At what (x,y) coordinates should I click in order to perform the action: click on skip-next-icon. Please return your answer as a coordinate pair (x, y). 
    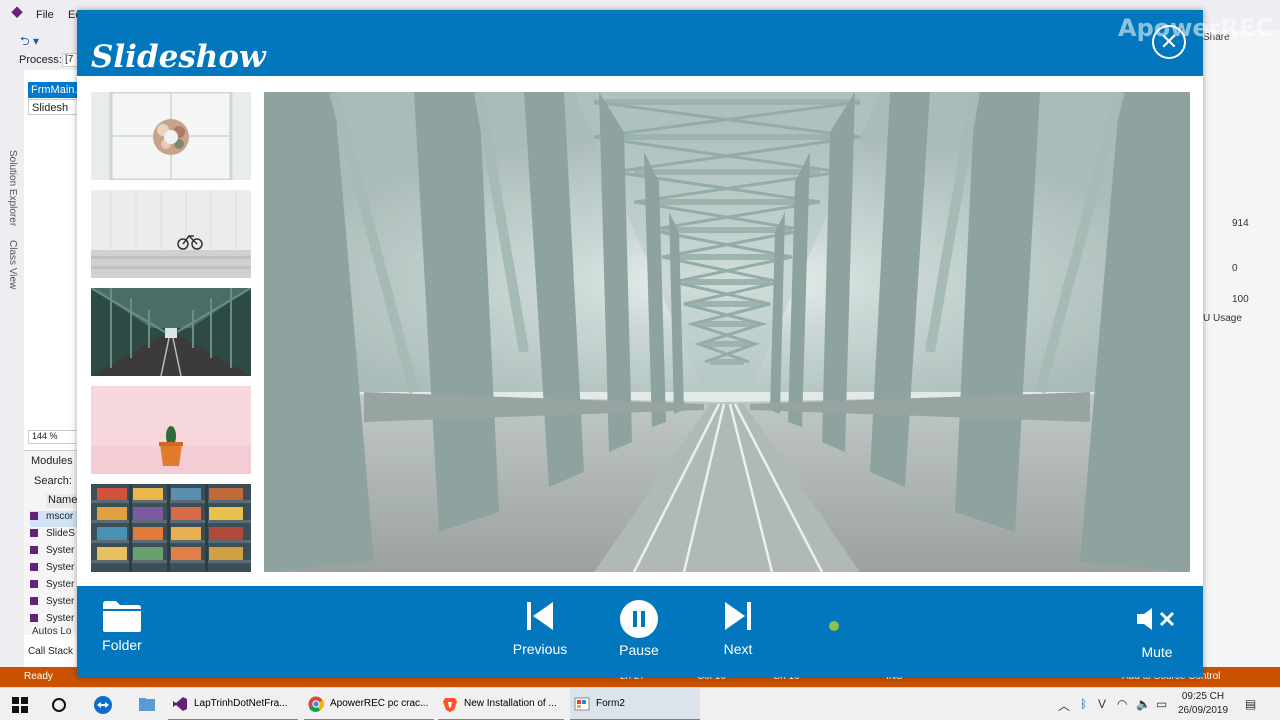
    Looking at the image, I should click on (738, 616).